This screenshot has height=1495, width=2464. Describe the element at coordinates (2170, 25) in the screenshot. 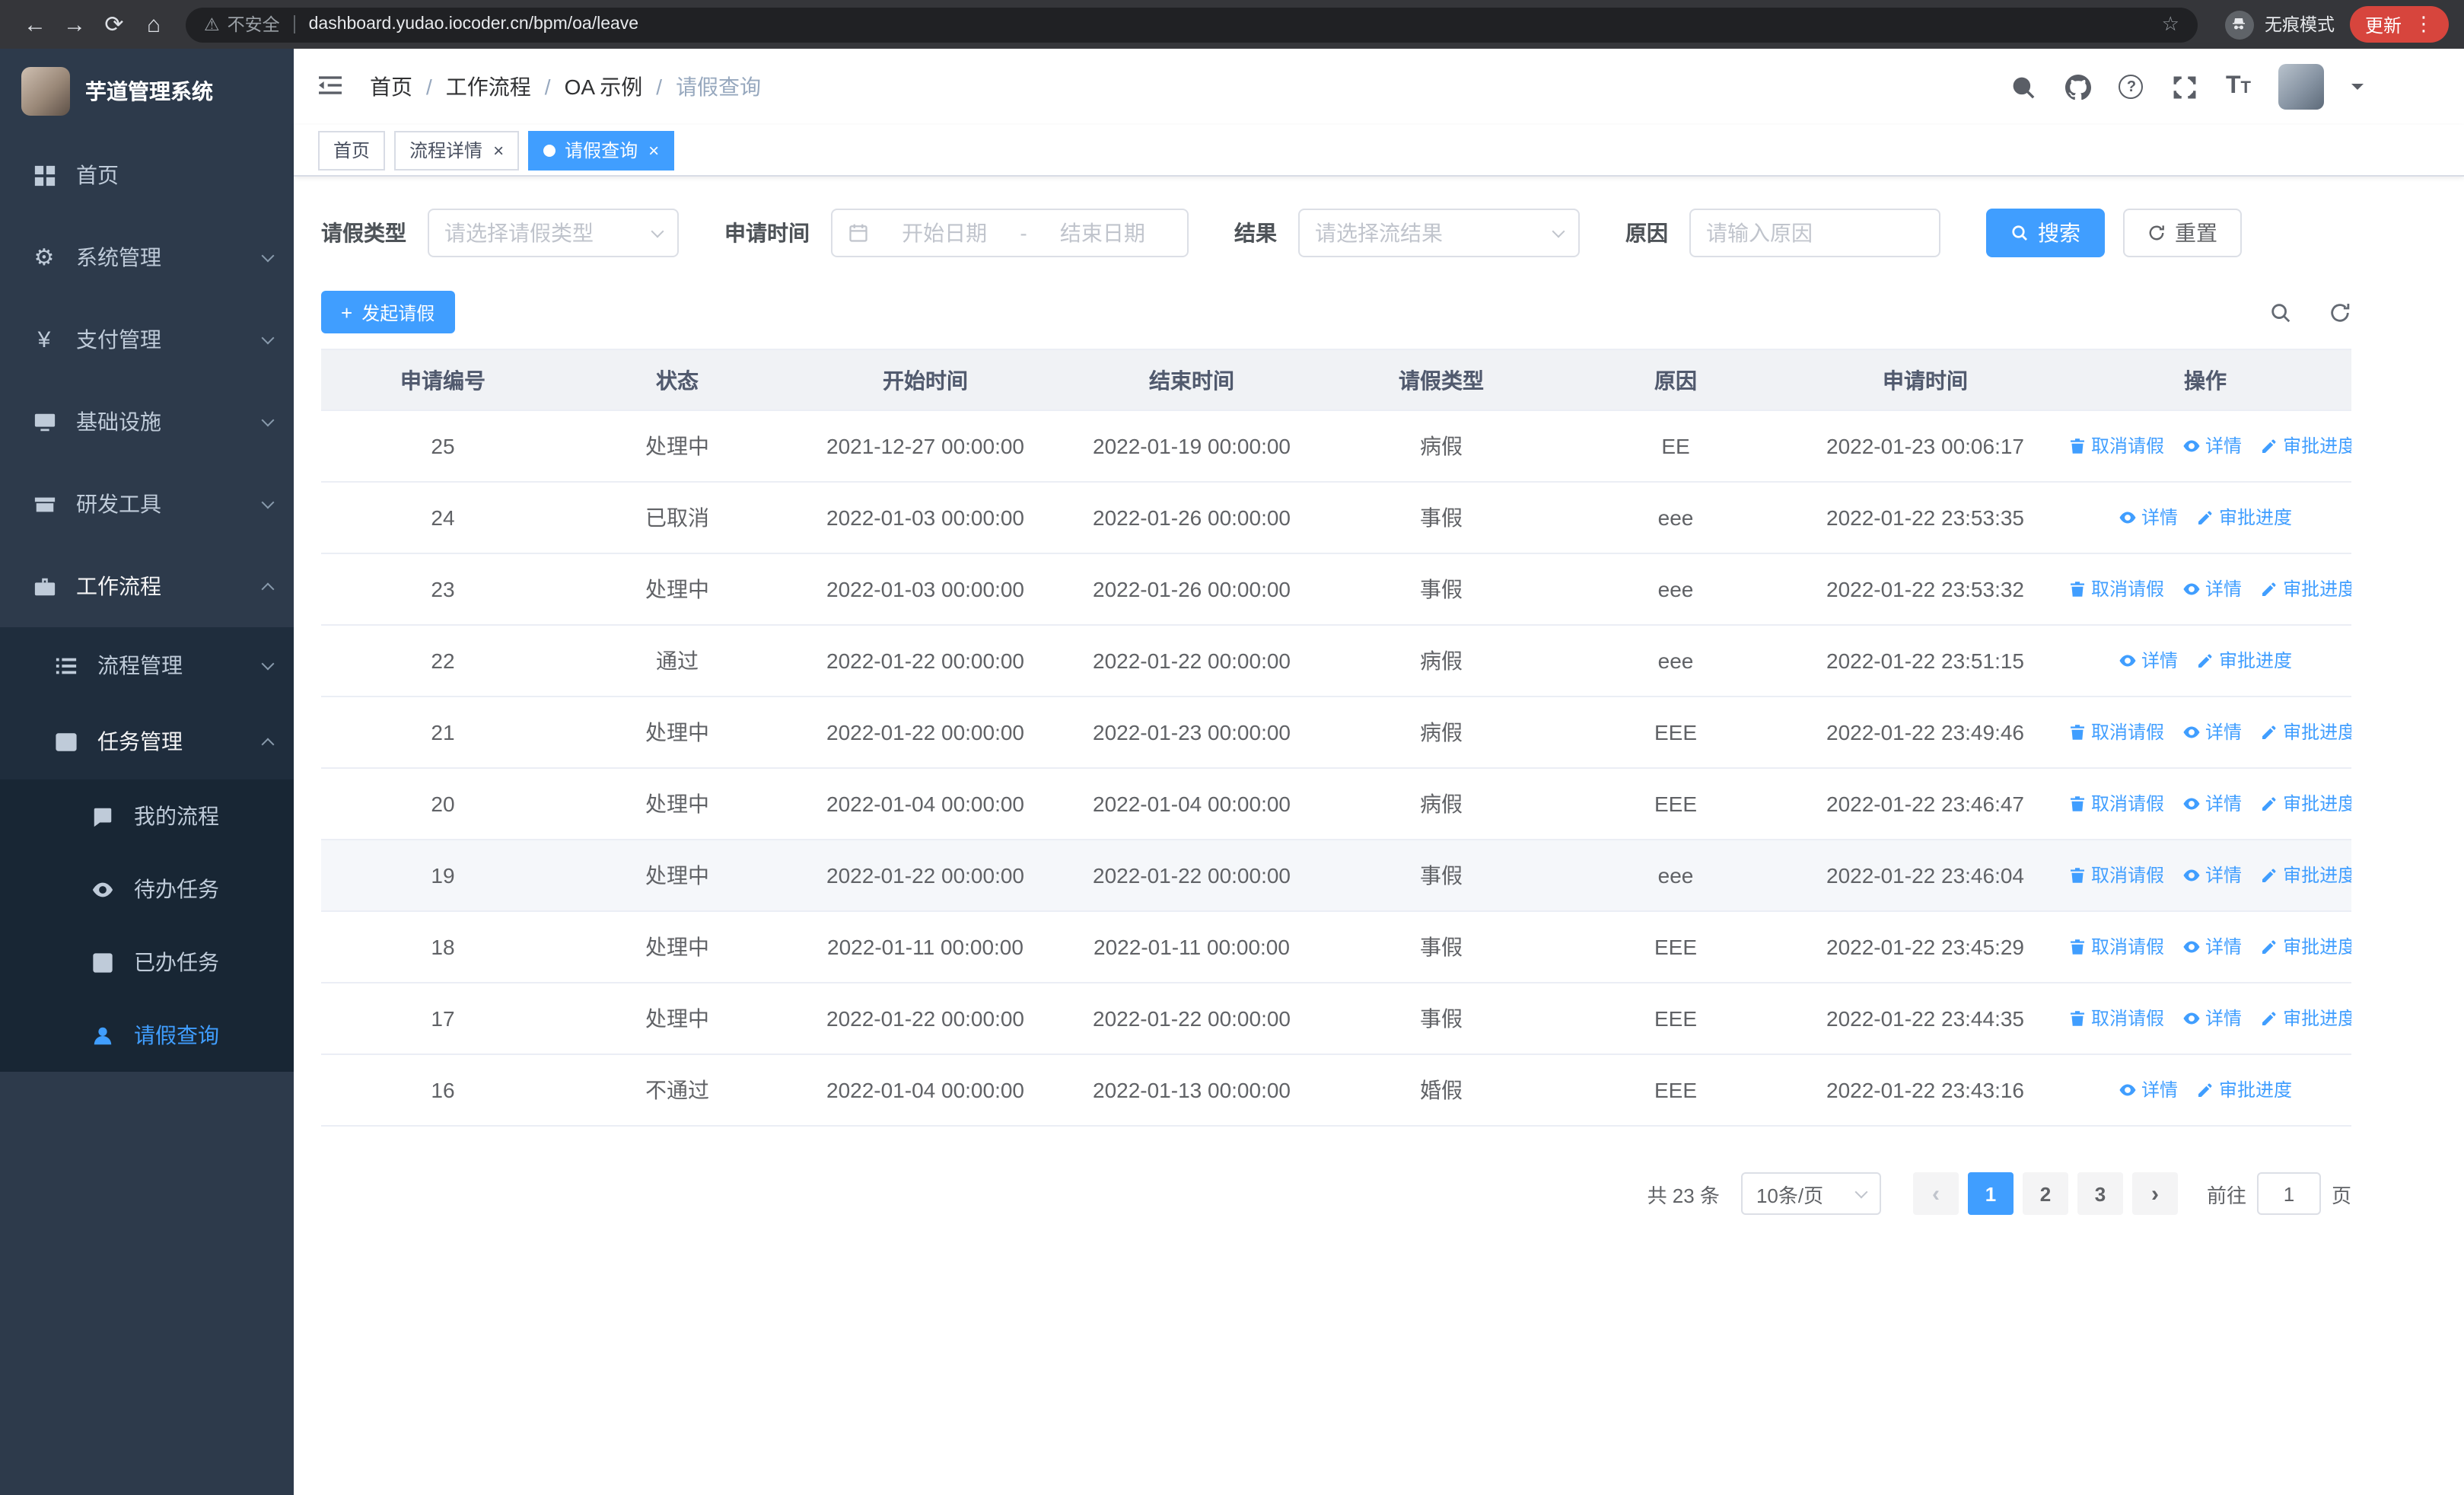

I see `bookmark-star-icon: ☆` at that location.